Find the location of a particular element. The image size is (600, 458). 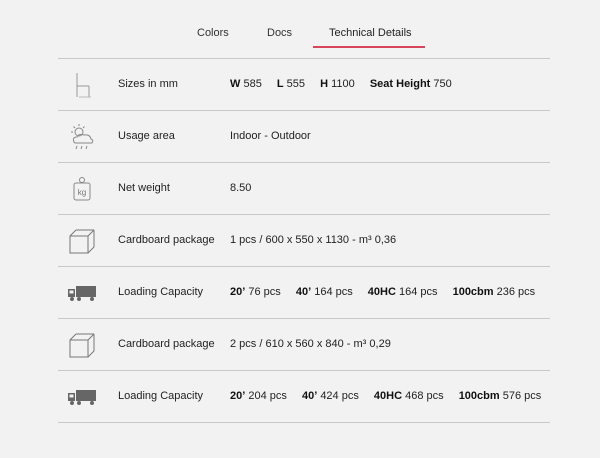

row-value: 1 pcs / 600 x 550 x 1130 - m³ 0,36 is located at coordinates (313, 240).